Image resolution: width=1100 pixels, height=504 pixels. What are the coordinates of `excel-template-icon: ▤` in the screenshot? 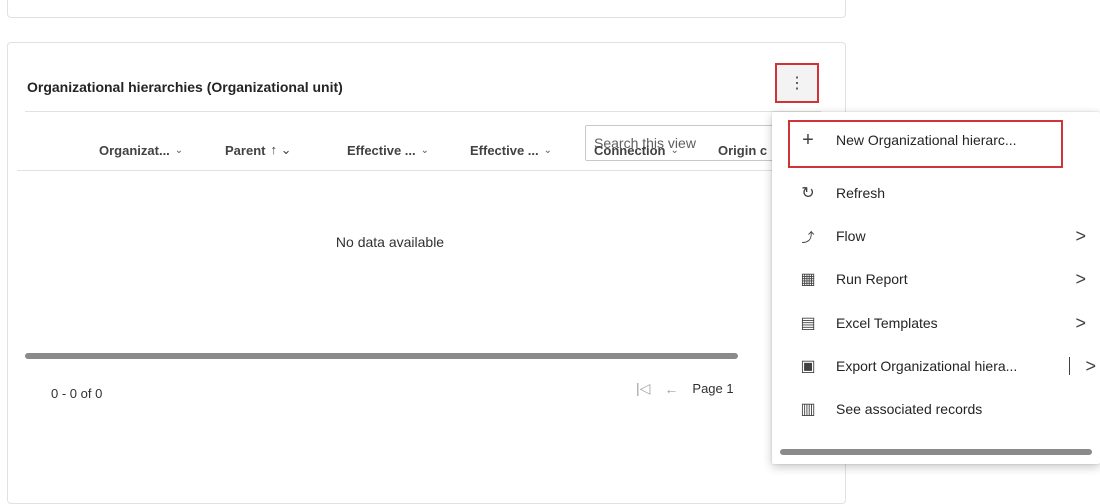 It's located at (808, 323).